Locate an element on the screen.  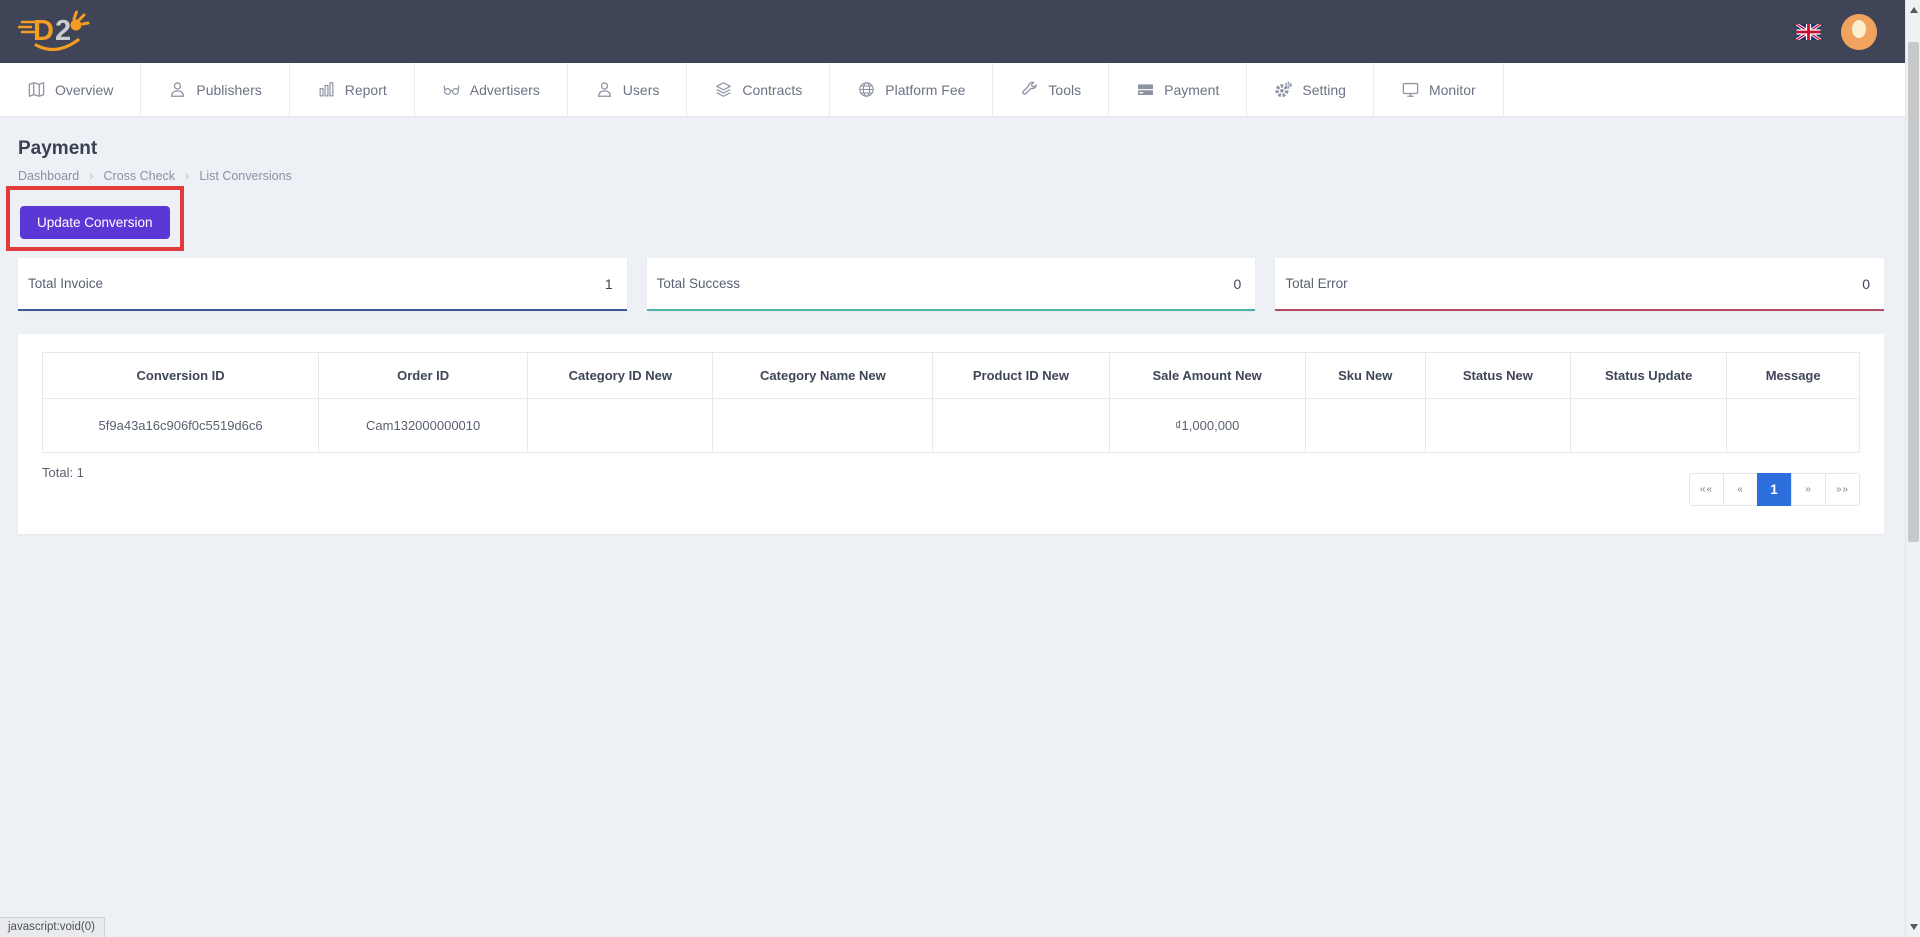
nav-item-tools: Tools is located at coordinates (1051, 89).